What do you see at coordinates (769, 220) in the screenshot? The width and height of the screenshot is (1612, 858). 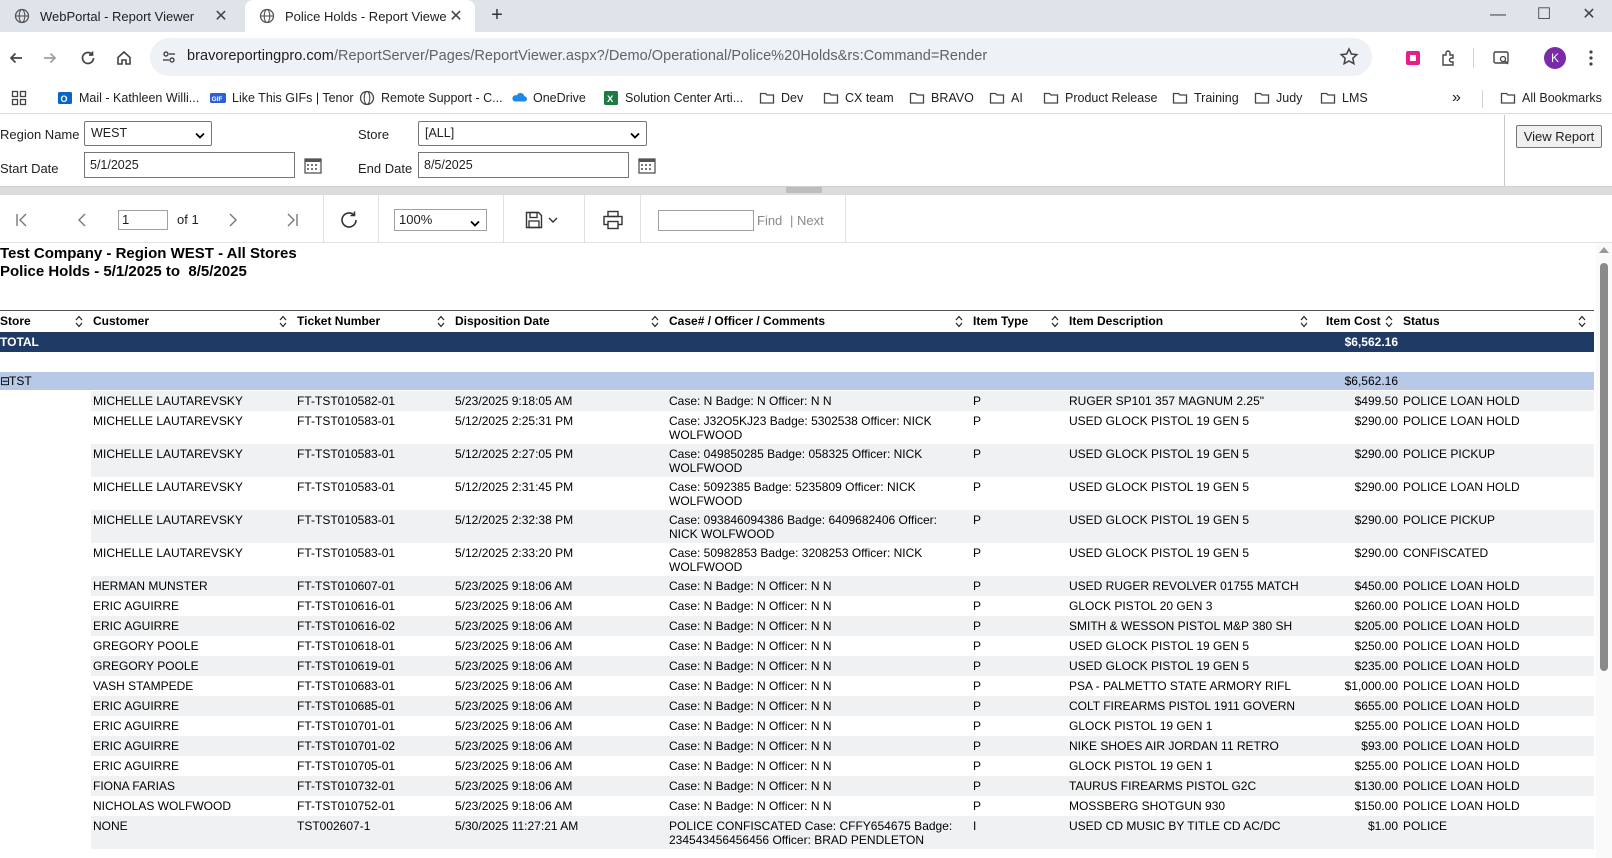 I see `find-link: Find` at bounding box center [769, 220].